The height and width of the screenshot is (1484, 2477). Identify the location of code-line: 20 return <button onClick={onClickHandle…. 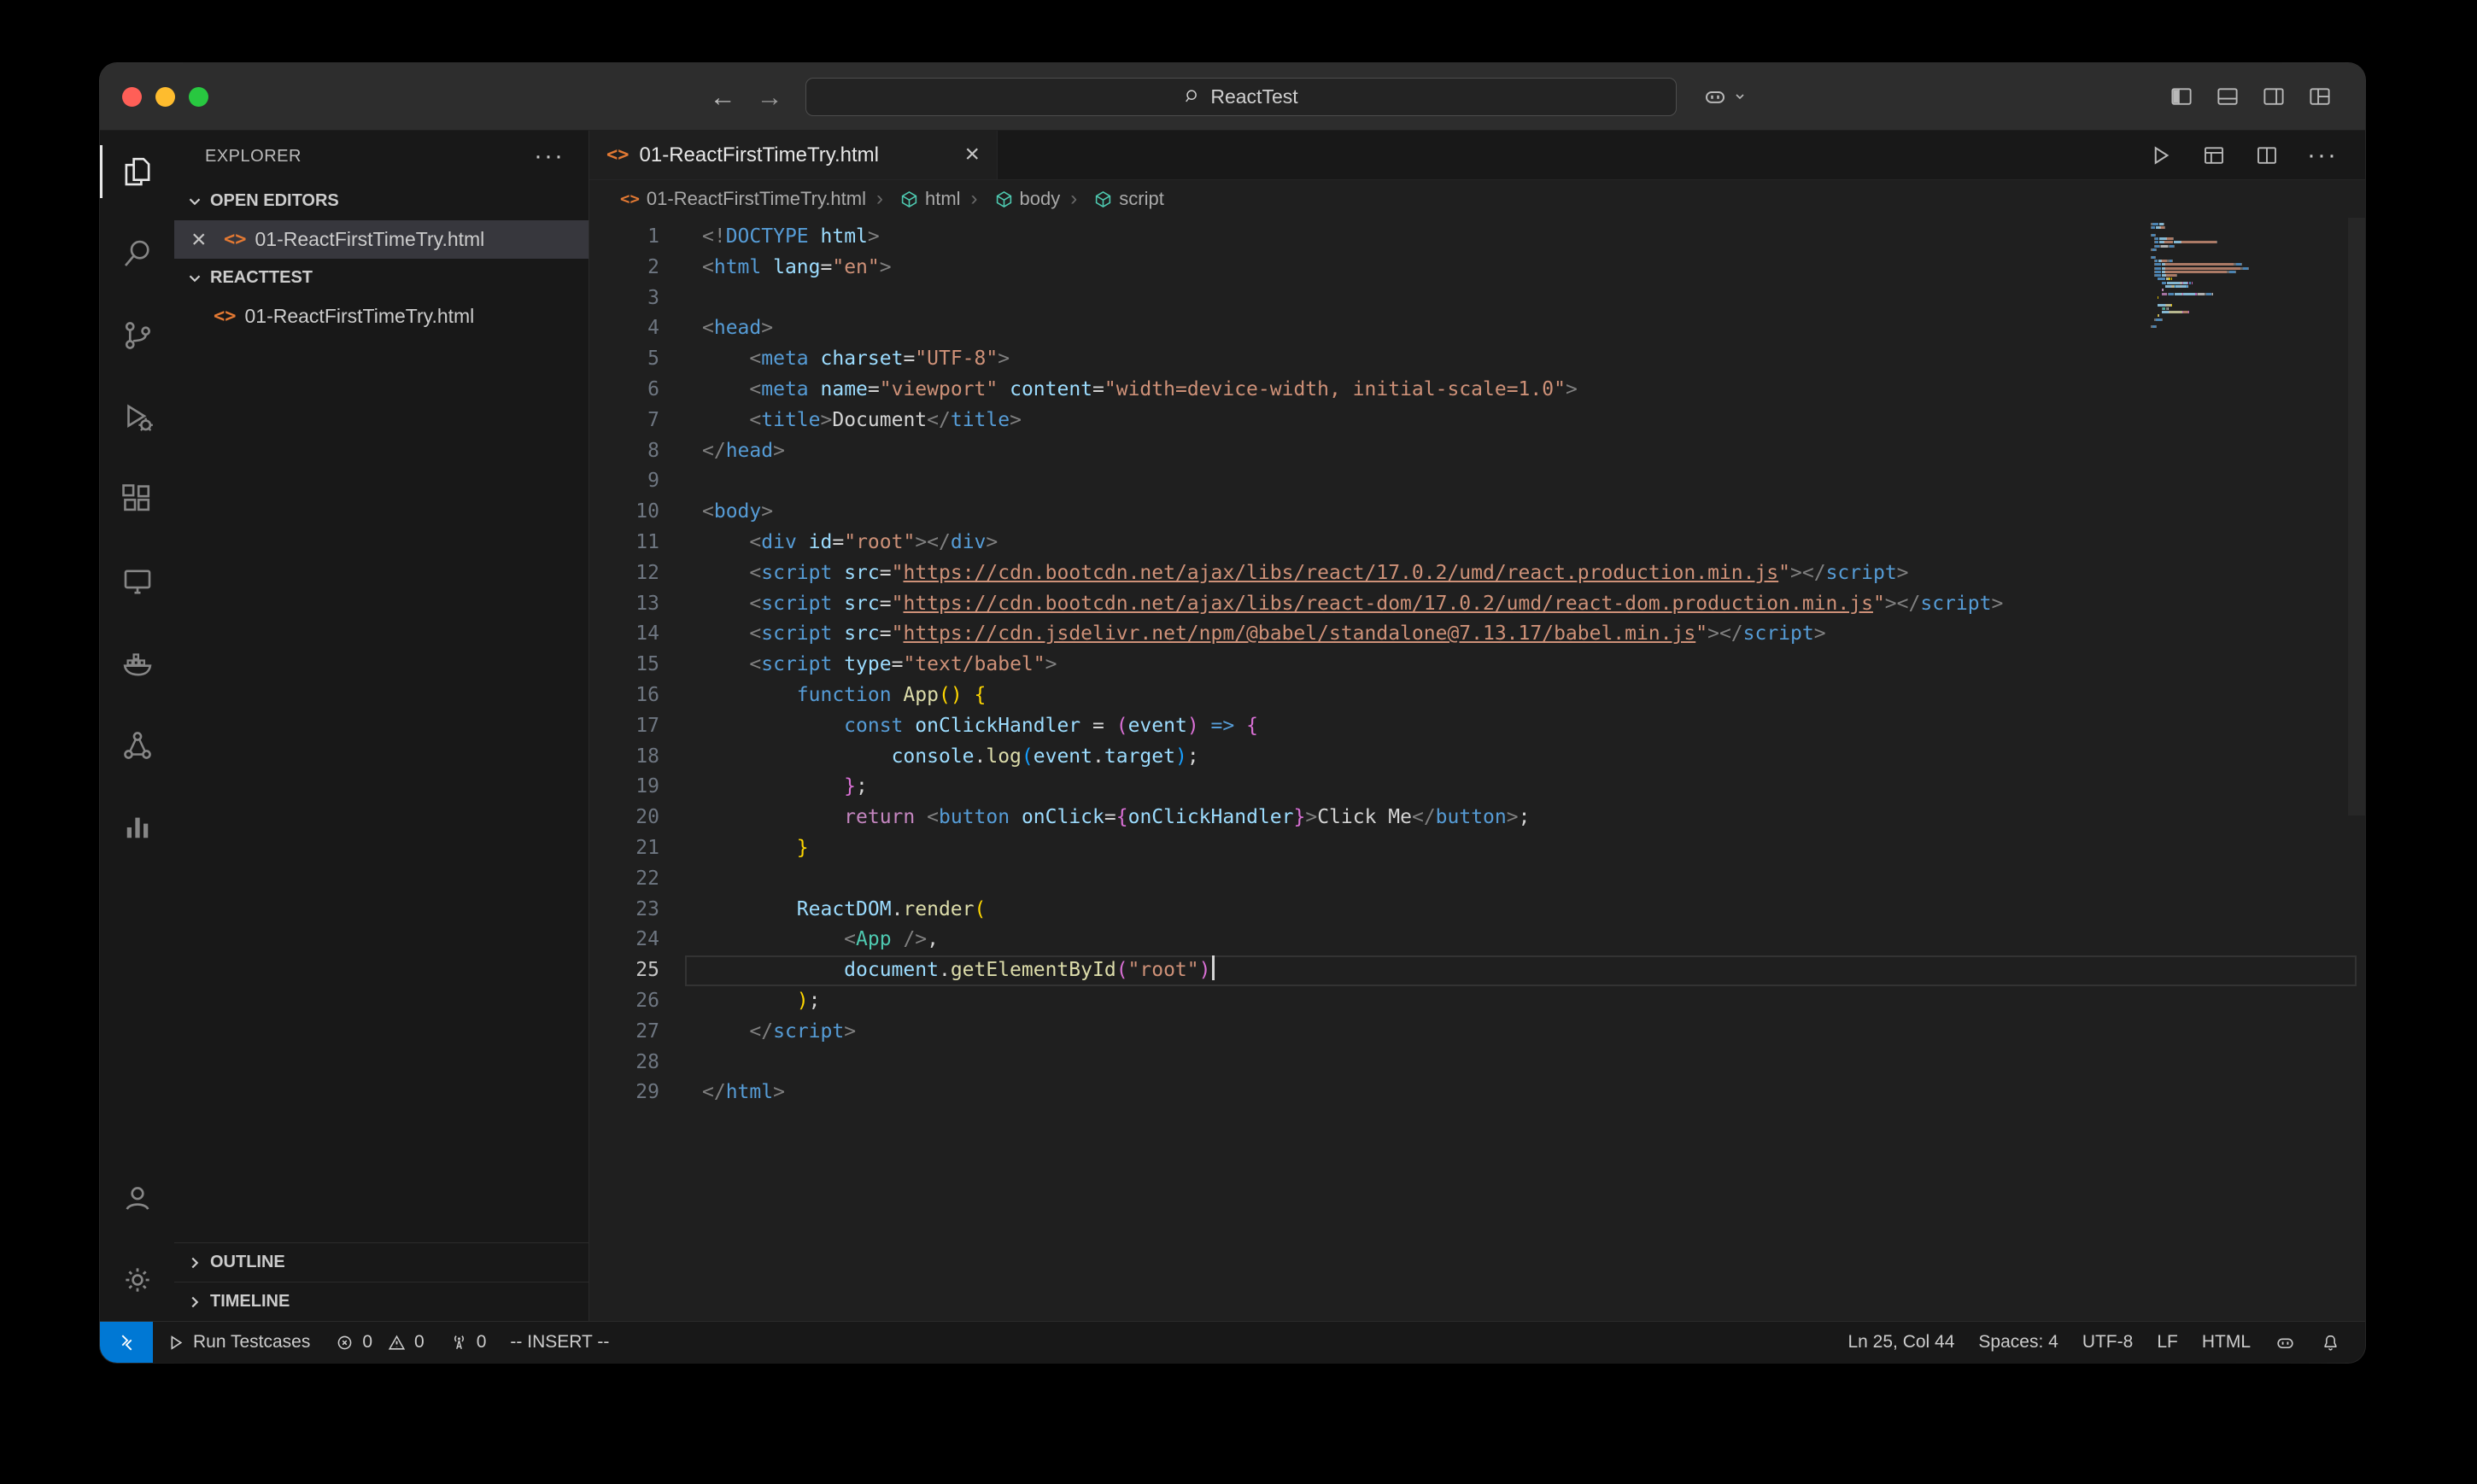
(1477, 818).